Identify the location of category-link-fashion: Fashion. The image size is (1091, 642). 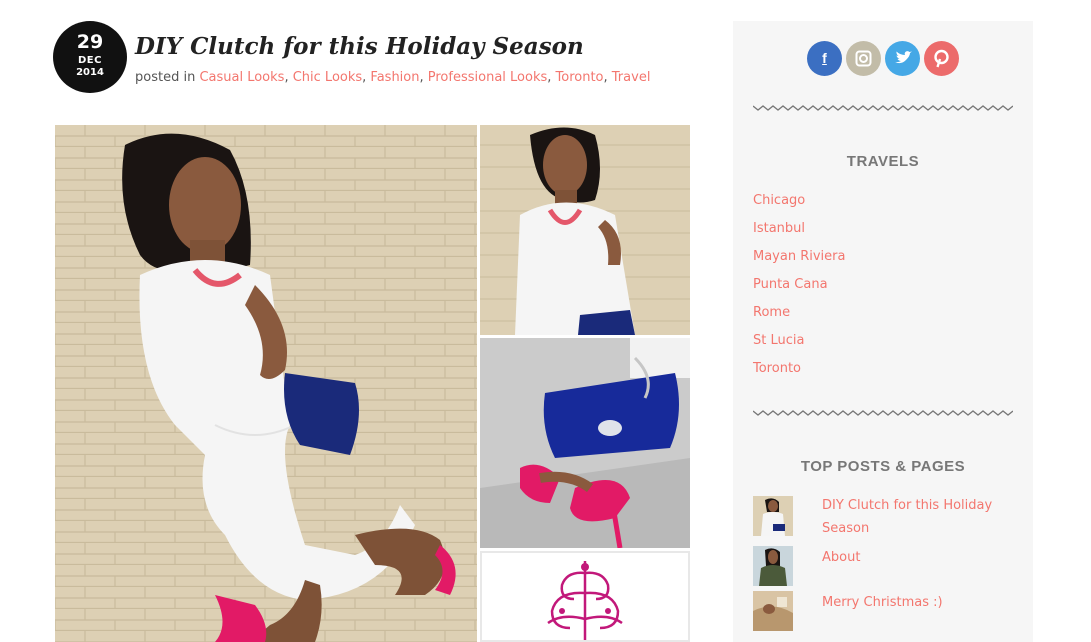
(394, 77).